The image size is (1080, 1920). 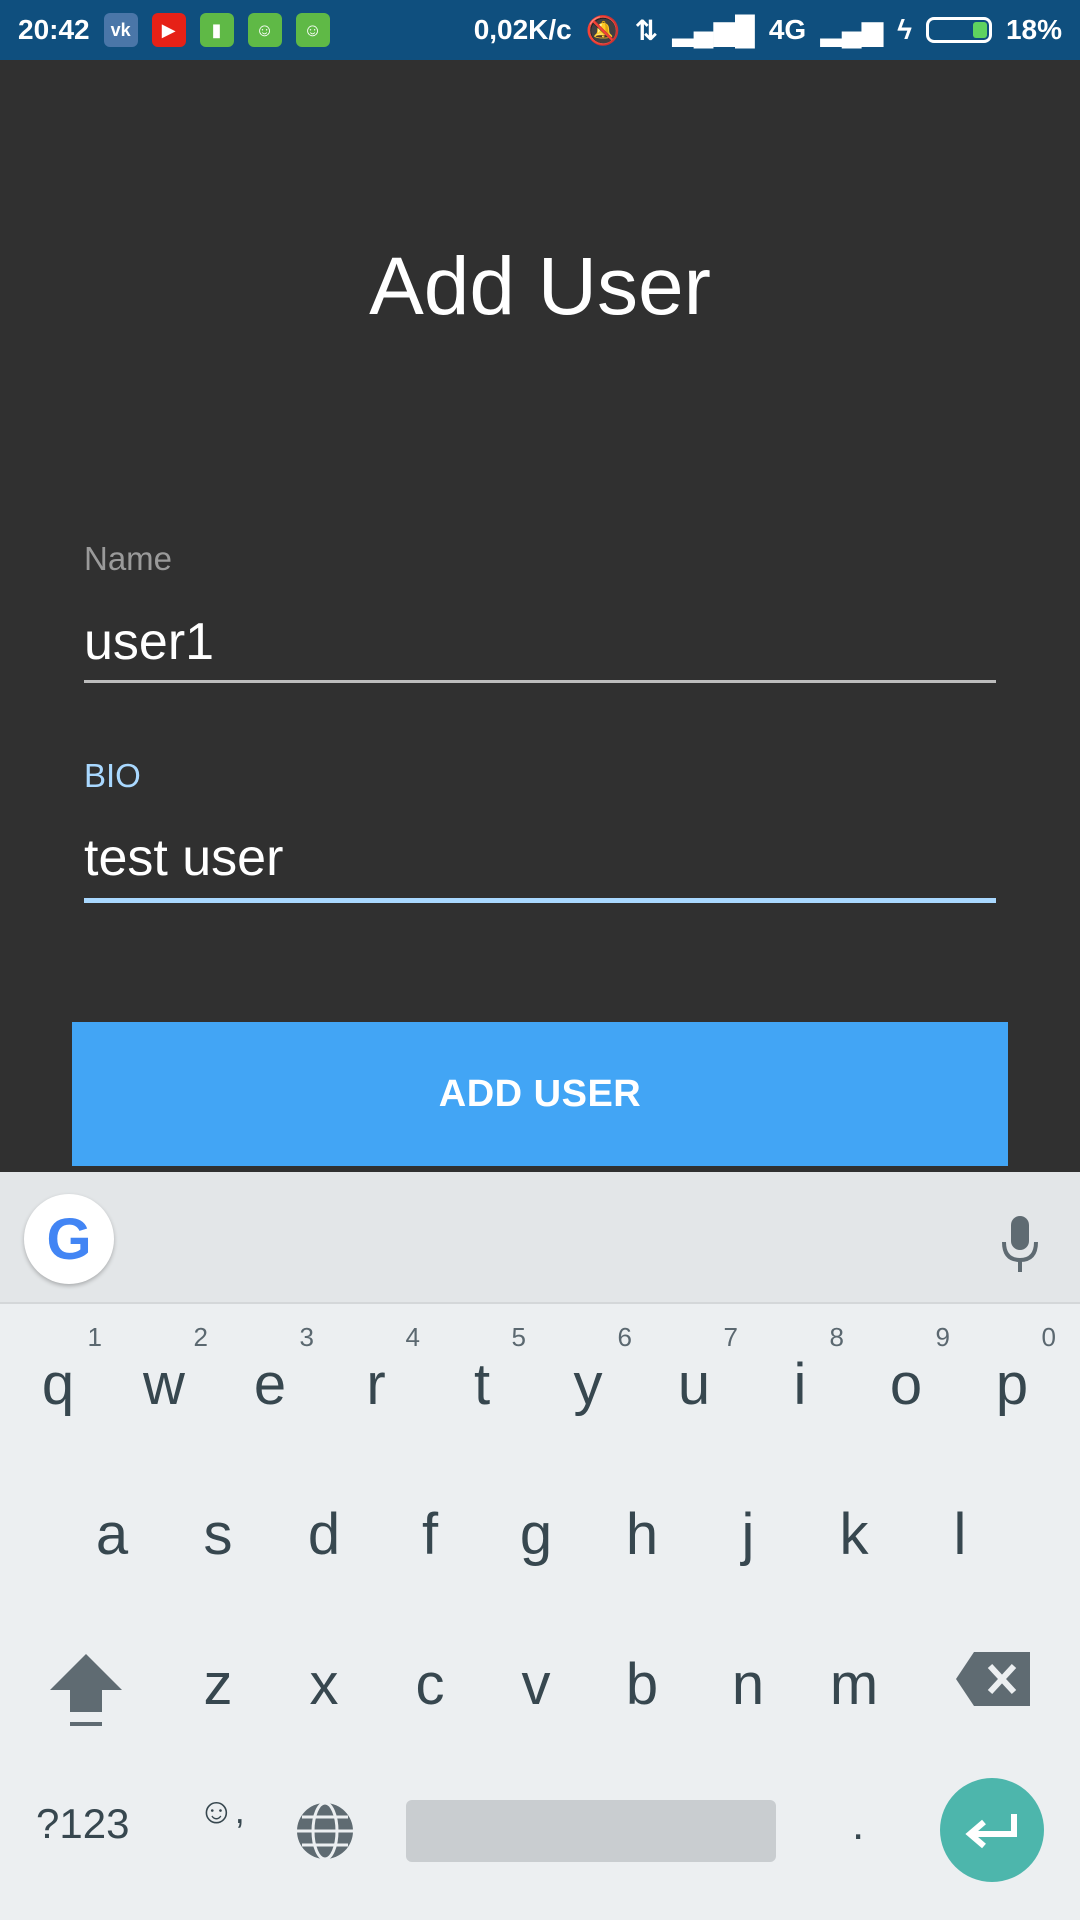 I want to click on page-title: Add User, so click(x=540, y=286).